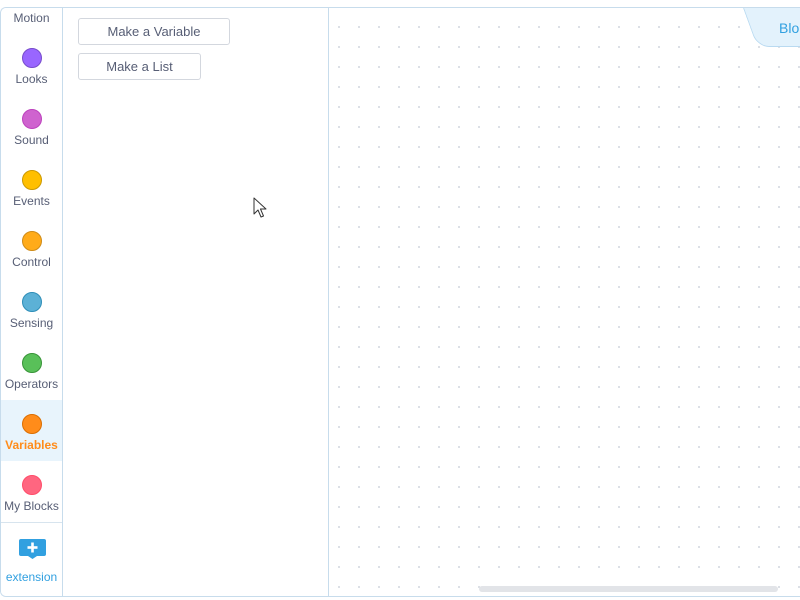  Describe the element at coordinates (32, 241) in the screenshot. I see `control-dot-icon` at that location.